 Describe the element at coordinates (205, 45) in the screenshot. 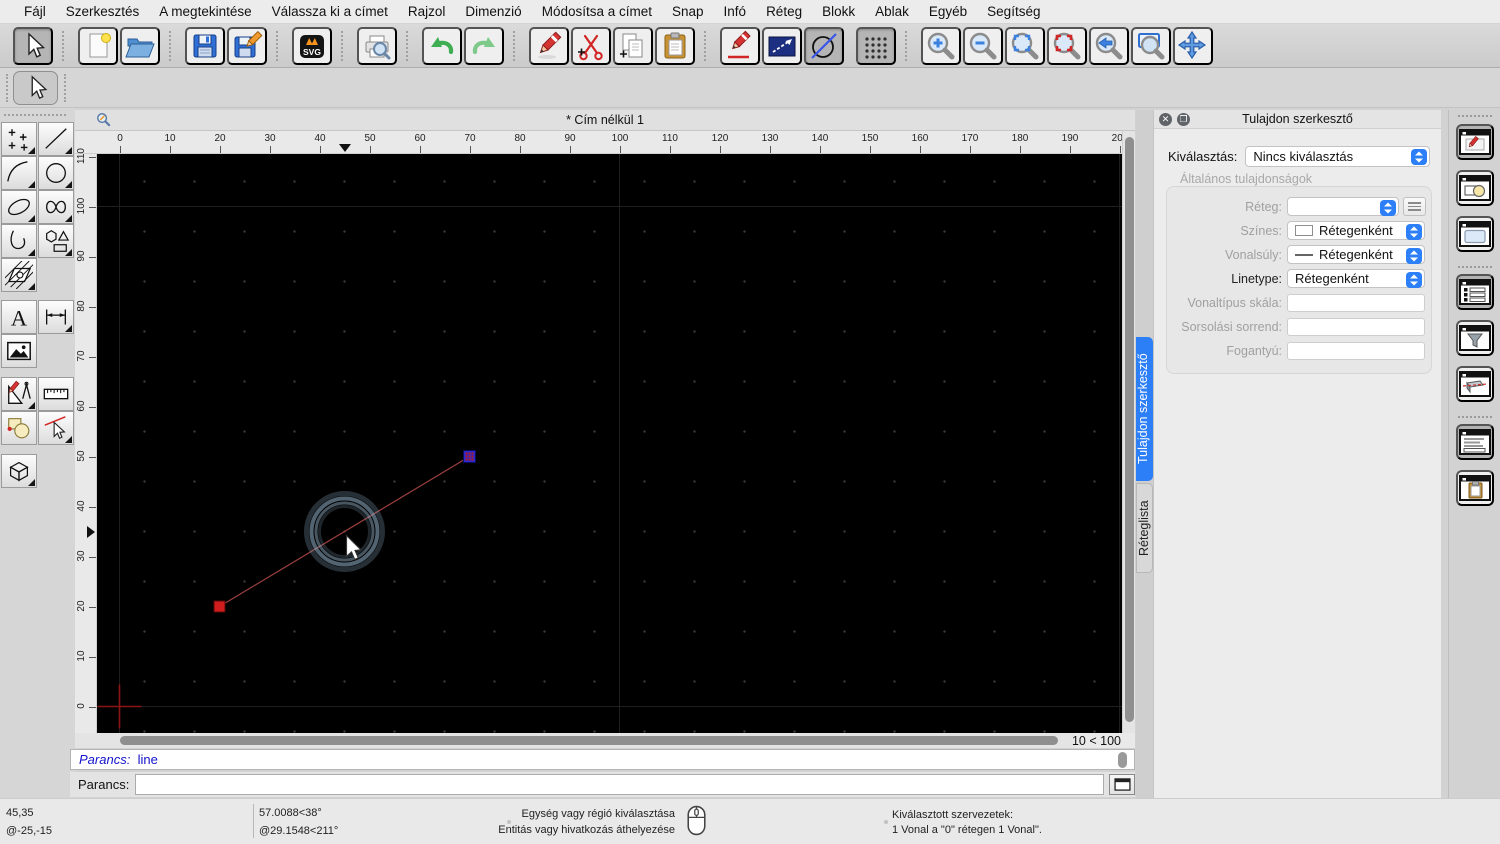

I see `save-button` at that location.